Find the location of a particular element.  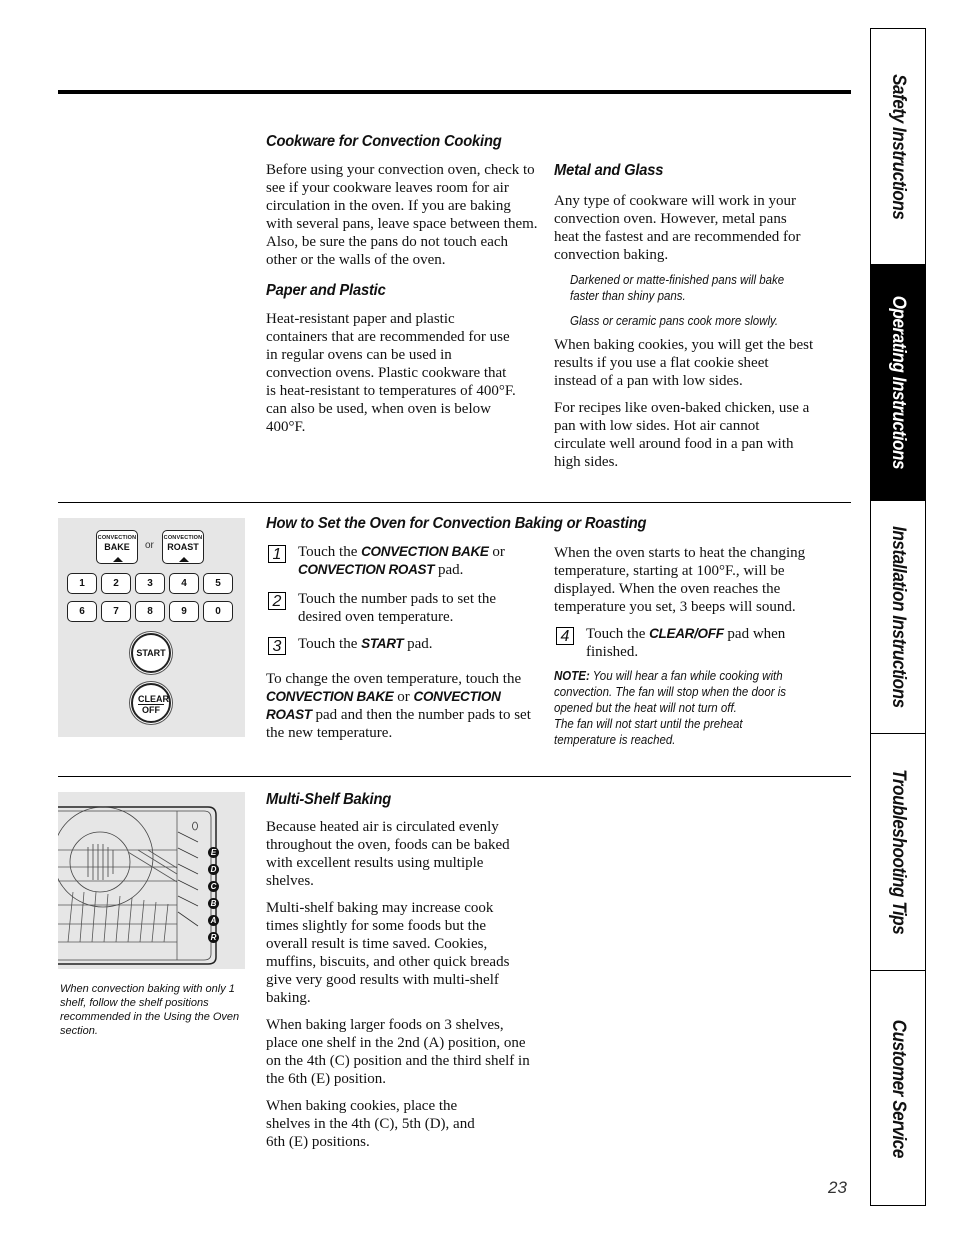

off-label: OFF is located at coordinates (151, 710).